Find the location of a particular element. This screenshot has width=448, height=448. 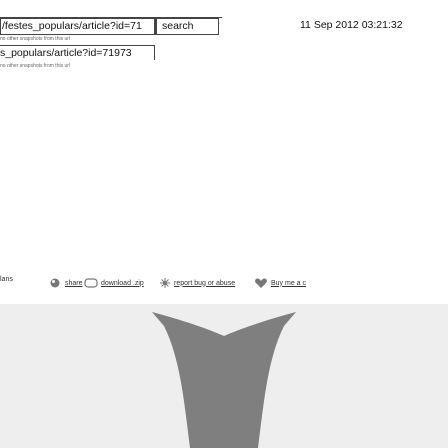

report-bug-button: report bug or abuse is located at coordinates (197, 283).